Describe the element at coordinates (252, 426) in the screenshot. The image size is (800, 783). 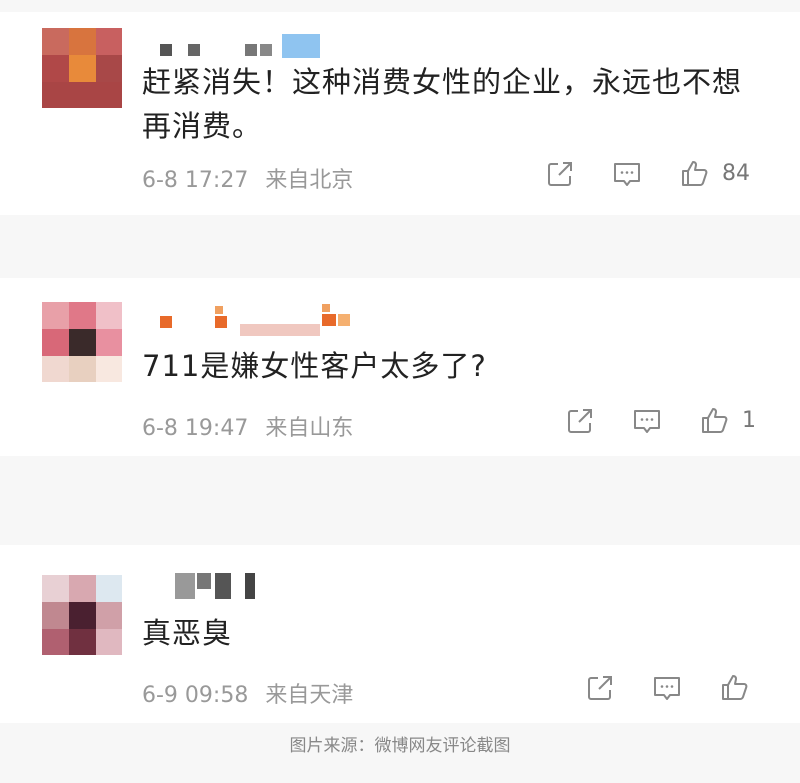
I see `comment-meta: 6-8 19:47 来自山东` at that location.